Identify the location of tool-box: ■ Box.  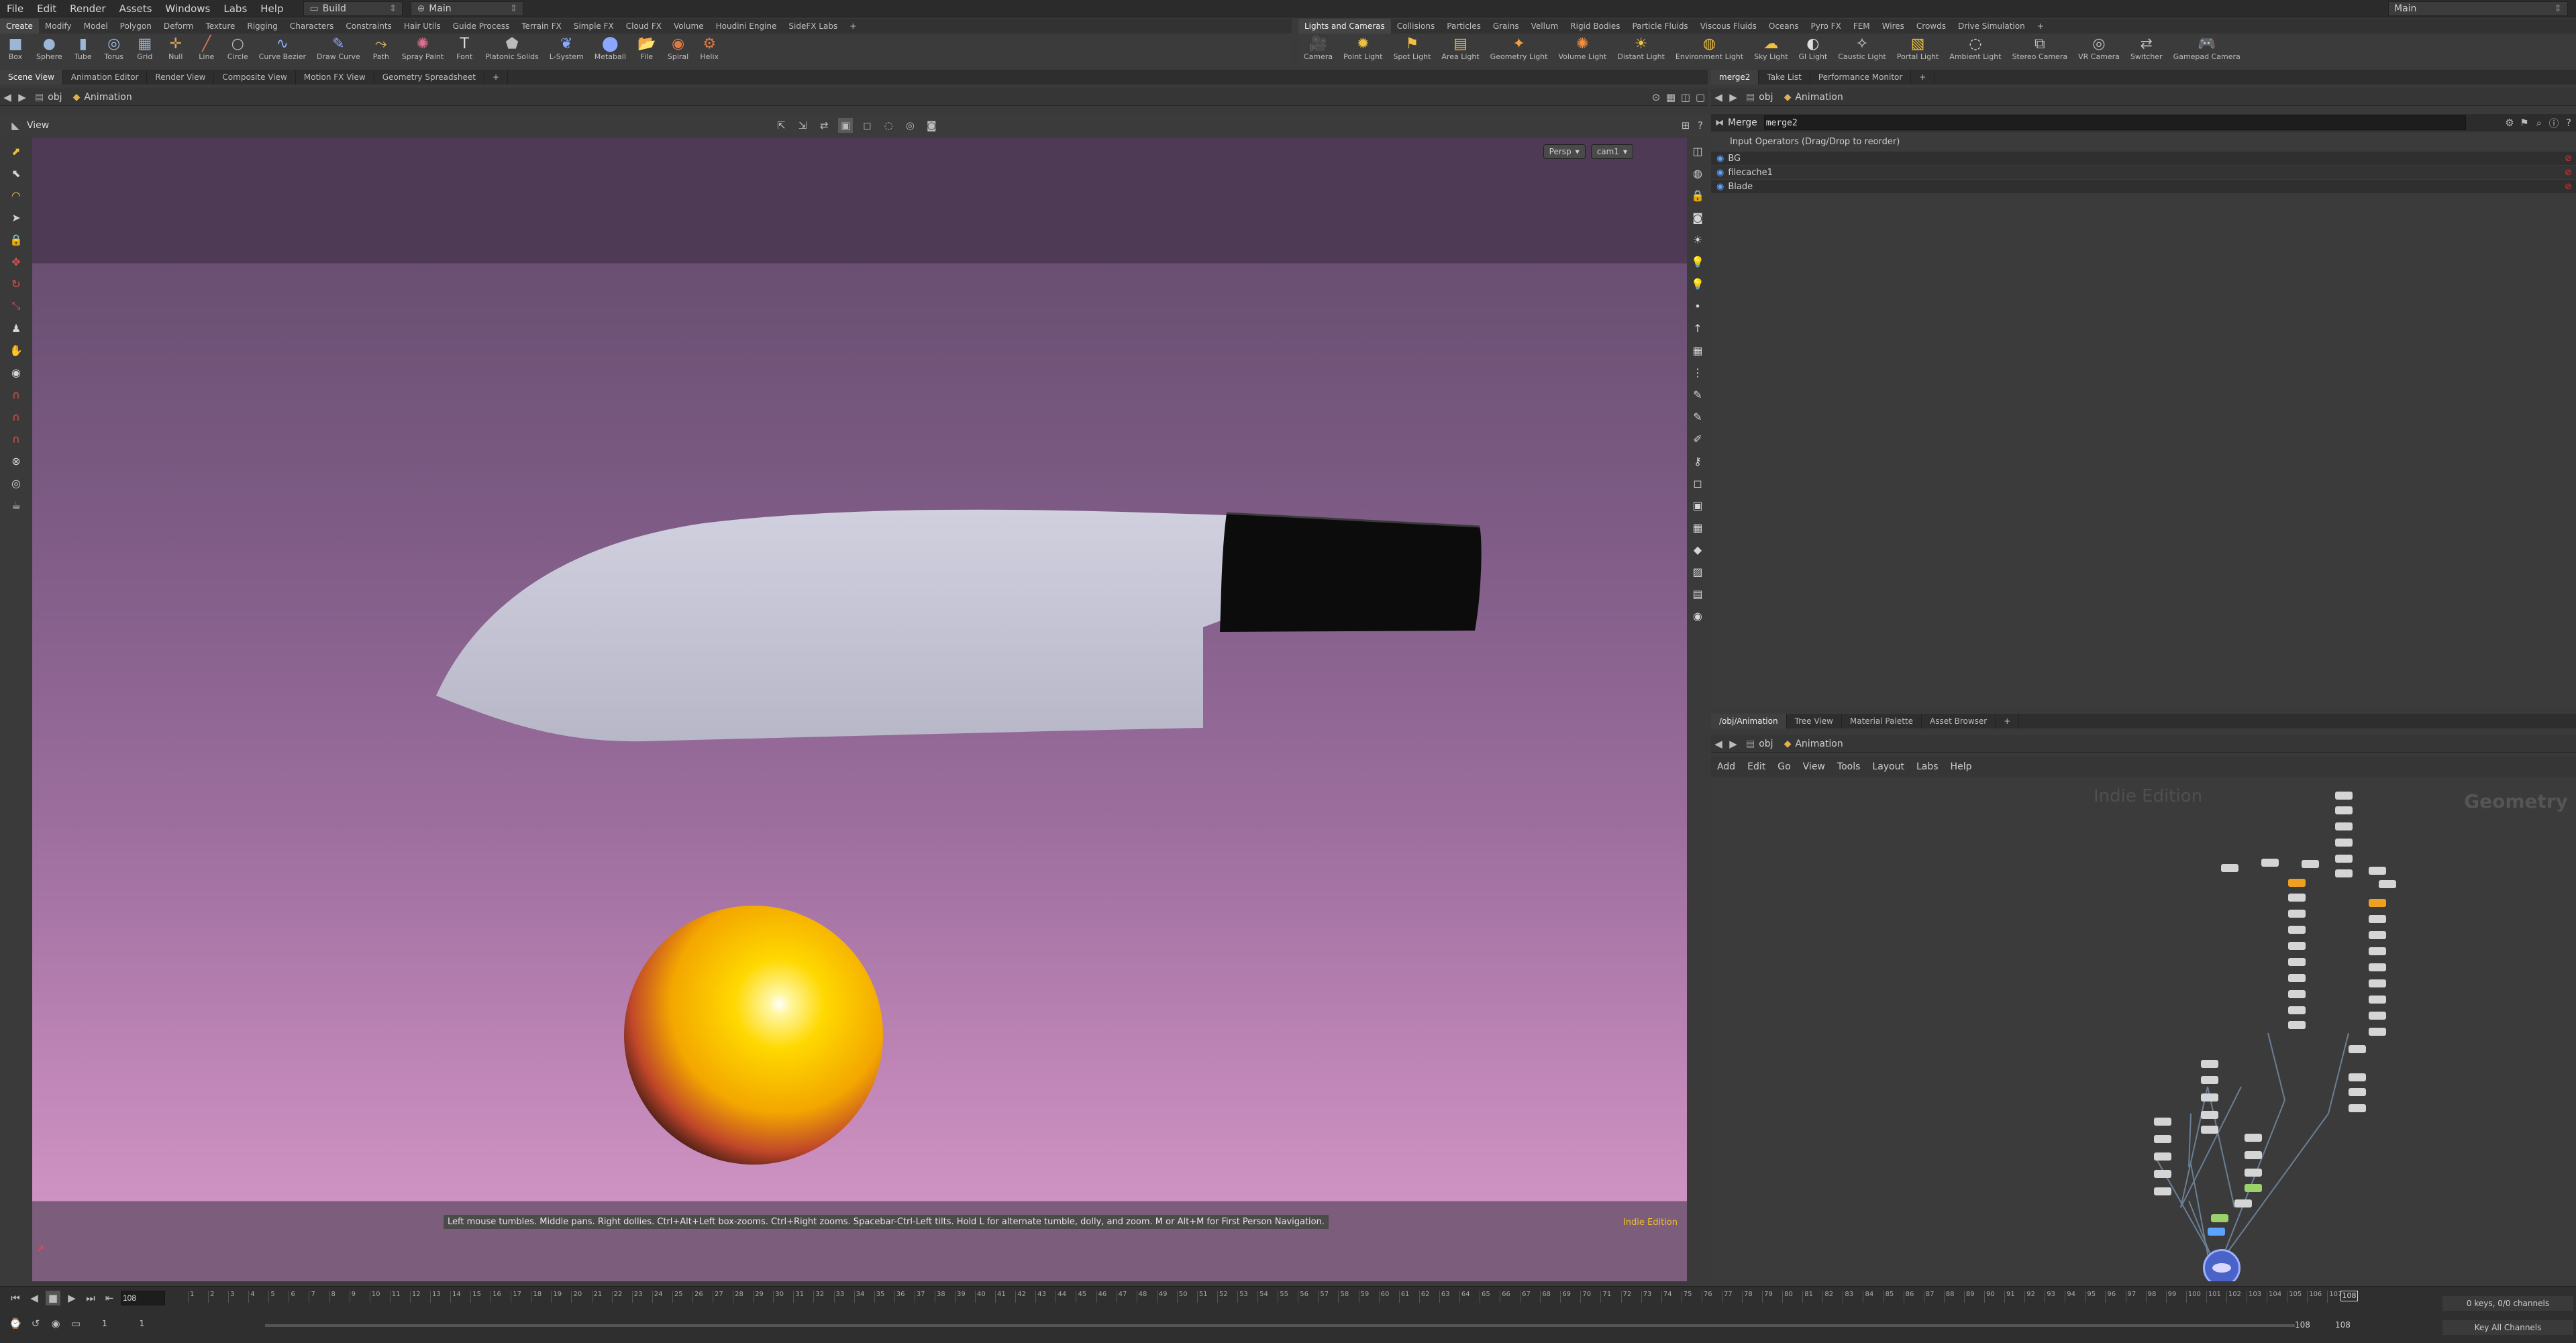
(15, 51).